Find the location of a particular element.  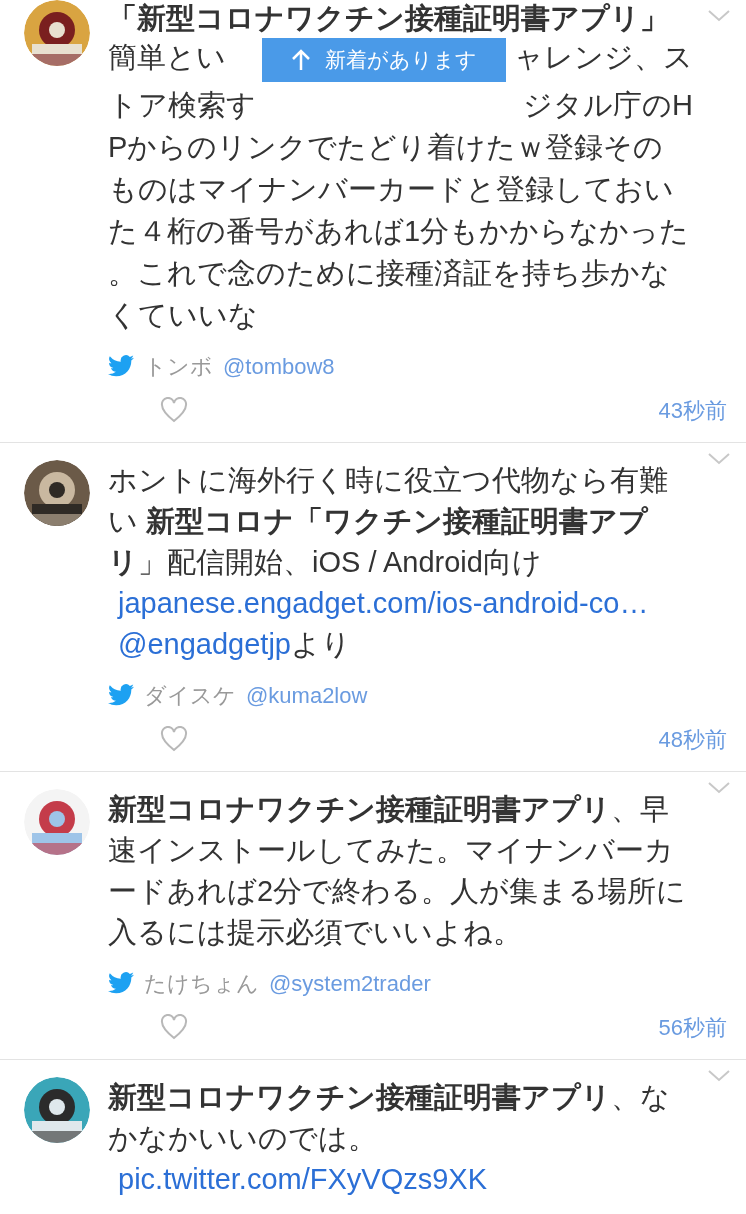

tweet-text: Pからのリンクでたどり着けたｗ登録その is located at coordinates (386, 147).